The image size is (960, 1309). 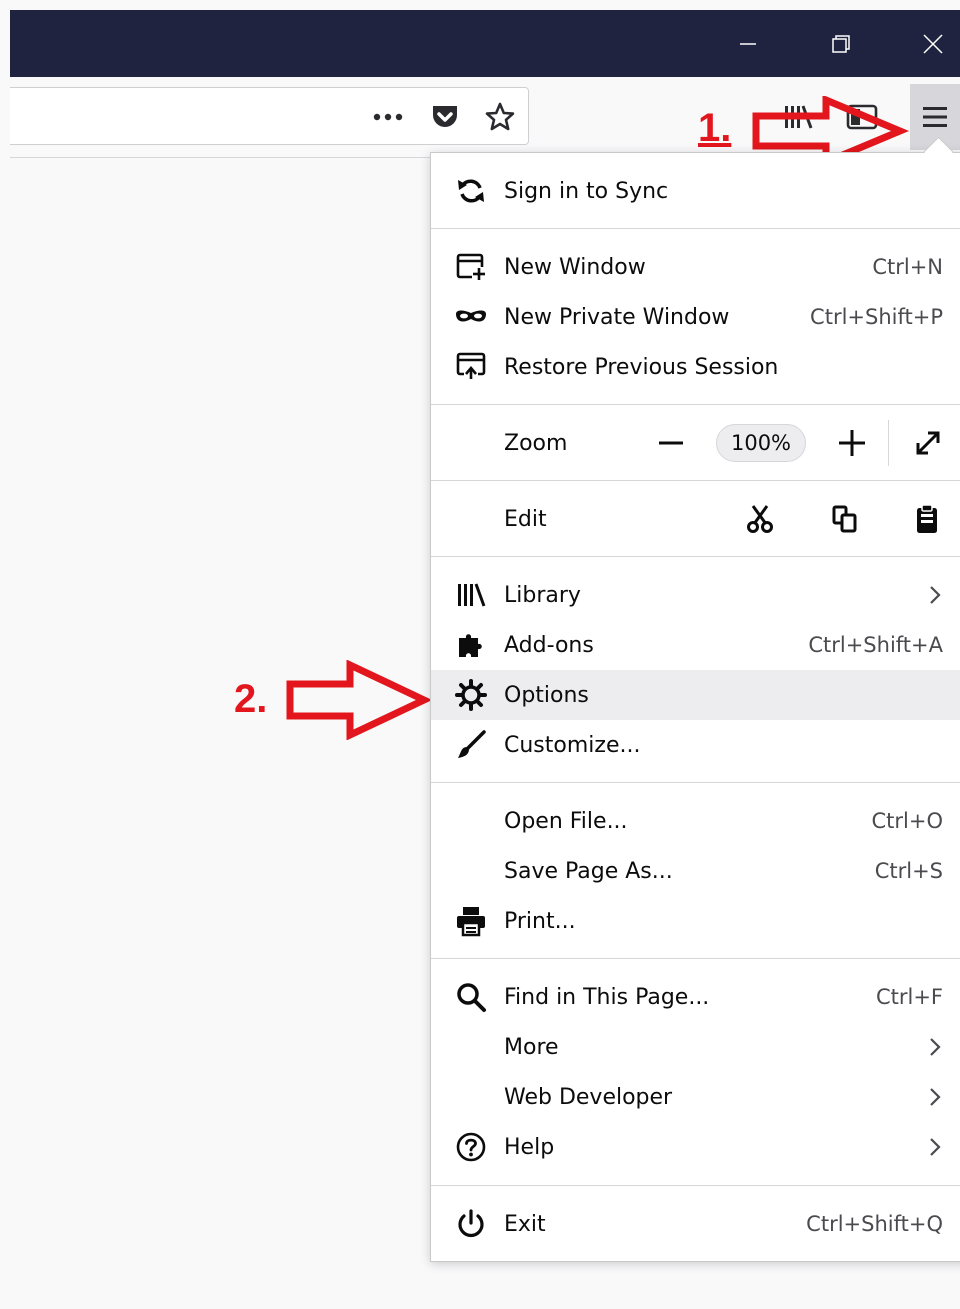 I want to click on menu-item-options: Options, so click(x=695, y=695).